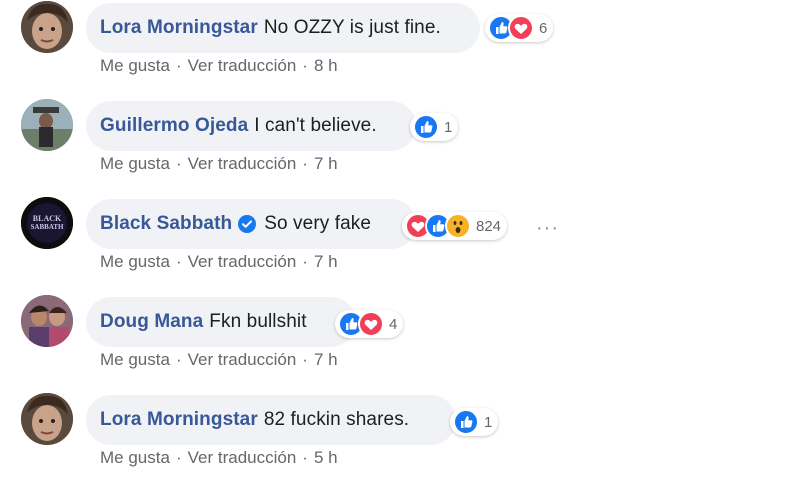 The image size is (800, 492). Describe the element at coordinates (326, 457) in the screenshot. I see `timestamp: 5 h` at that location.